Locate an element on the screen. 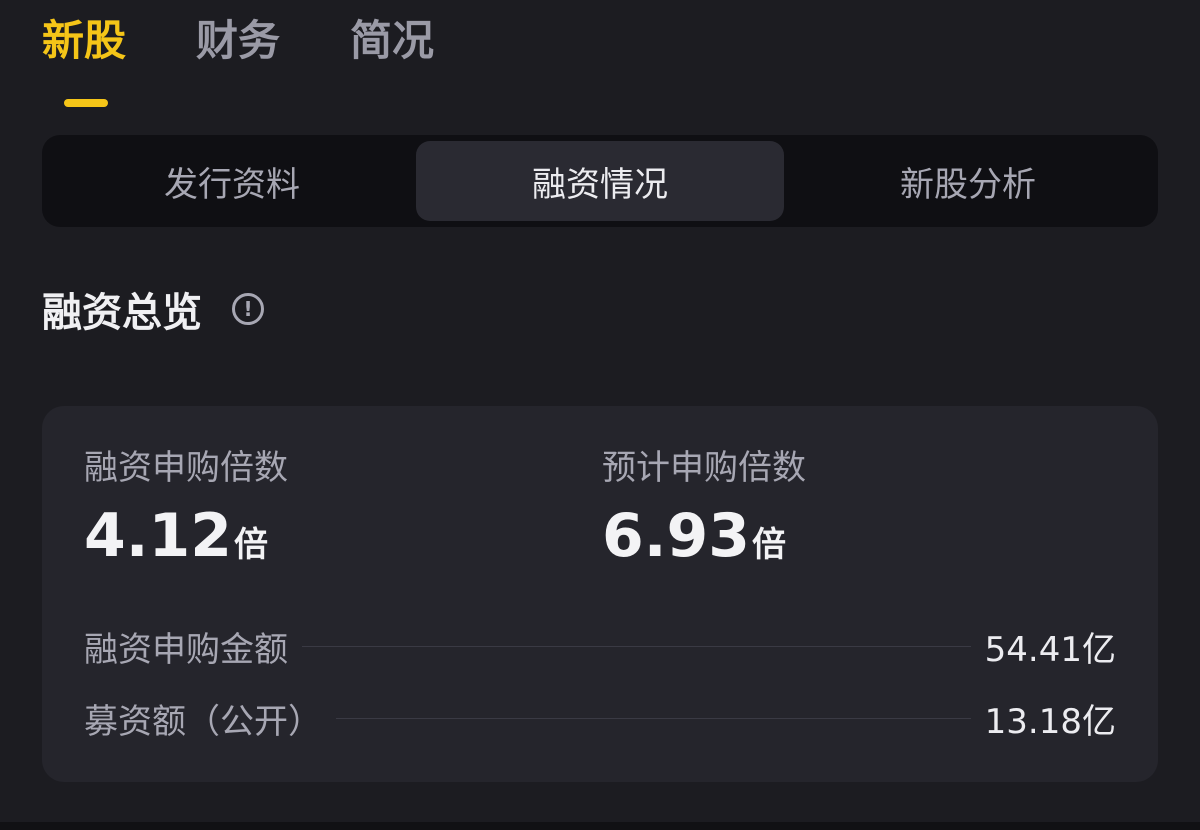 The image size is (1200, 830). metric-number: 4.12 is located at coordinates (158, 536).